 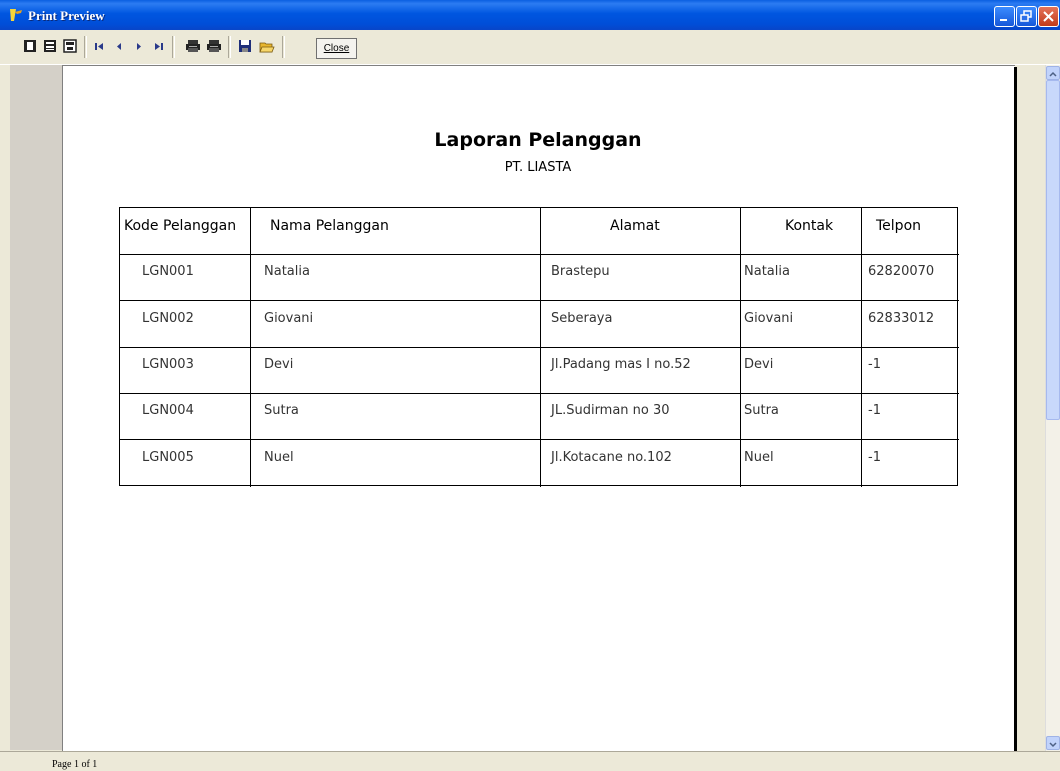 I want to click on one-page-icon, so click(x=30, y=46).